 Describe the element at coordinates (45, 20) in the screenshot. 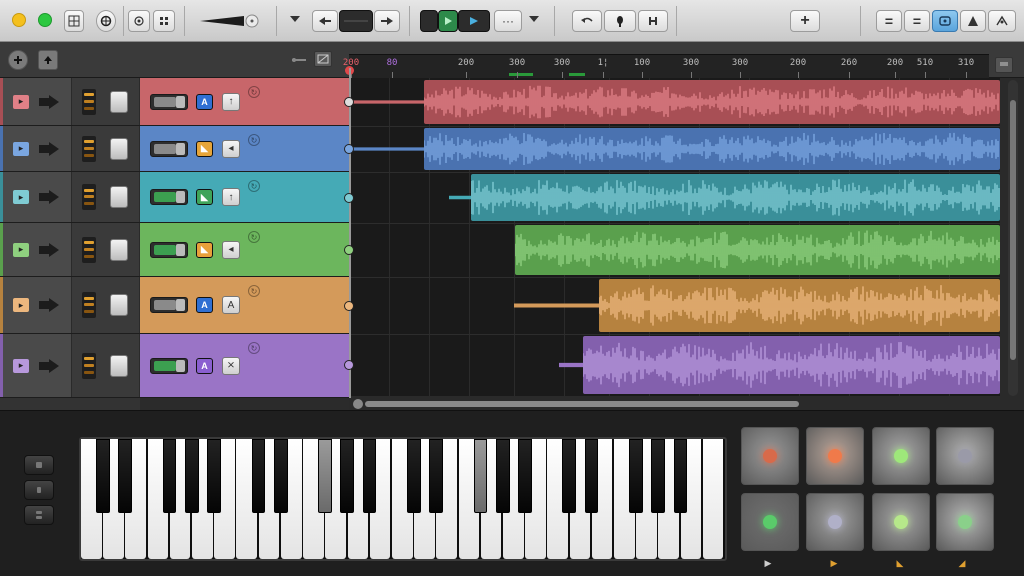

I see `minimize-button` at that location.